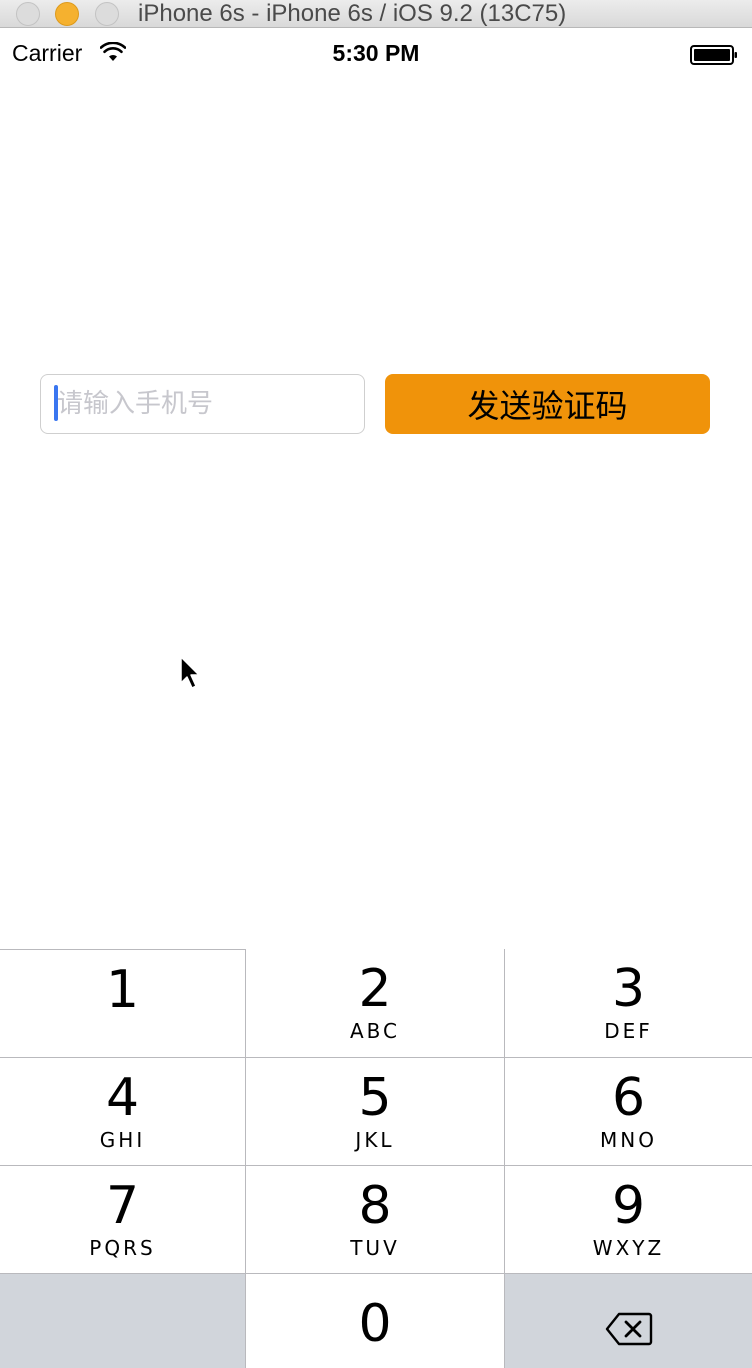 The height and width of the screenshot is (1368, 752). I want to click on key-digit: 5, so click(375, 1098).